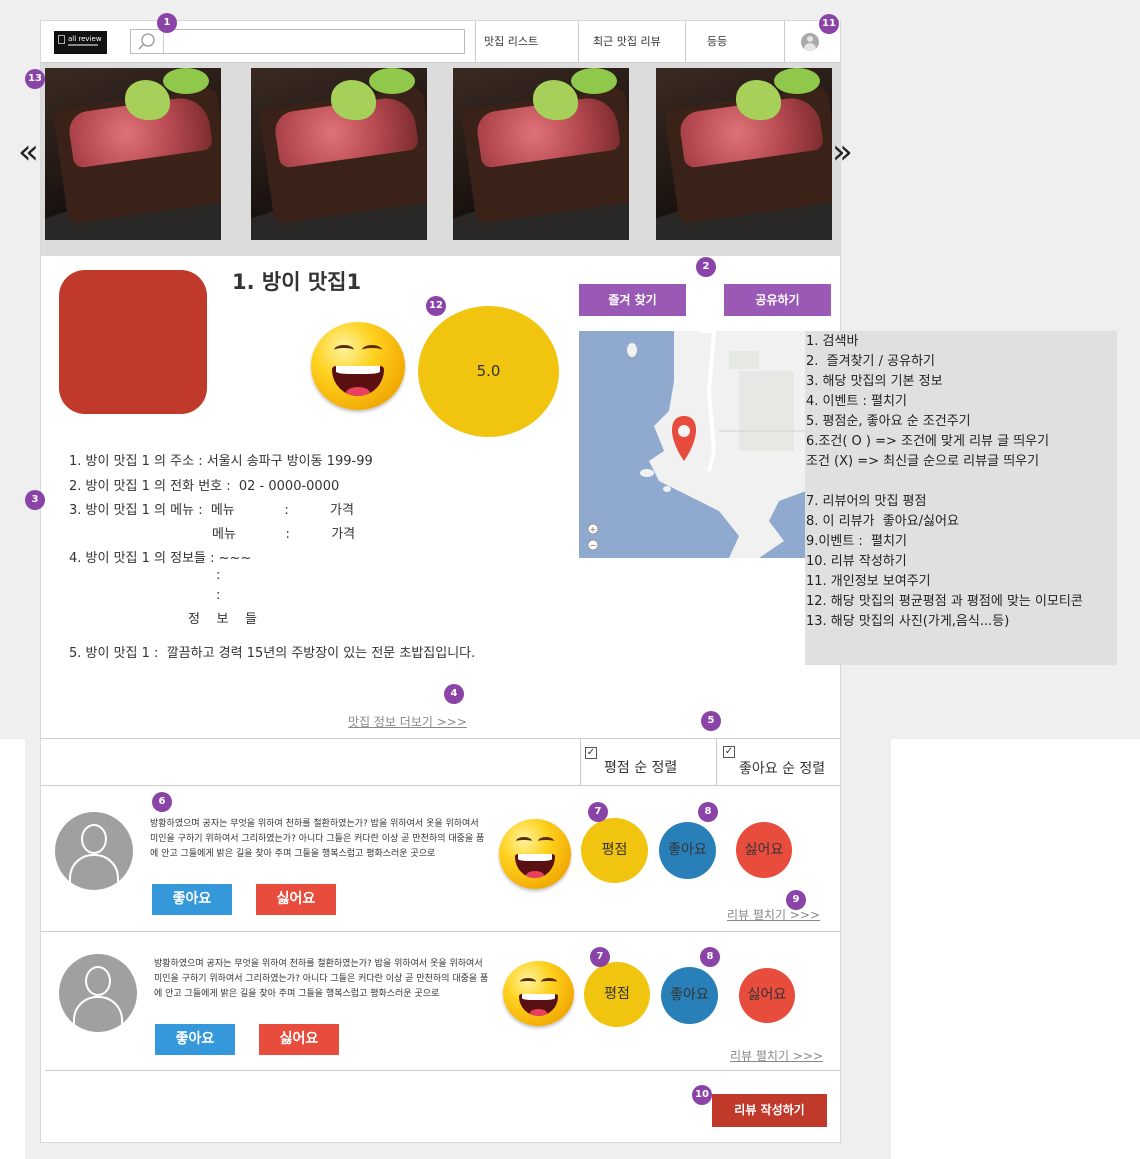 The image size is (1140, 1159). Describe the element at coordinates (882, 521) in the screenshot. I see `note-line: 8. 이 리뷰가 좋아요/싫어요` at that location.